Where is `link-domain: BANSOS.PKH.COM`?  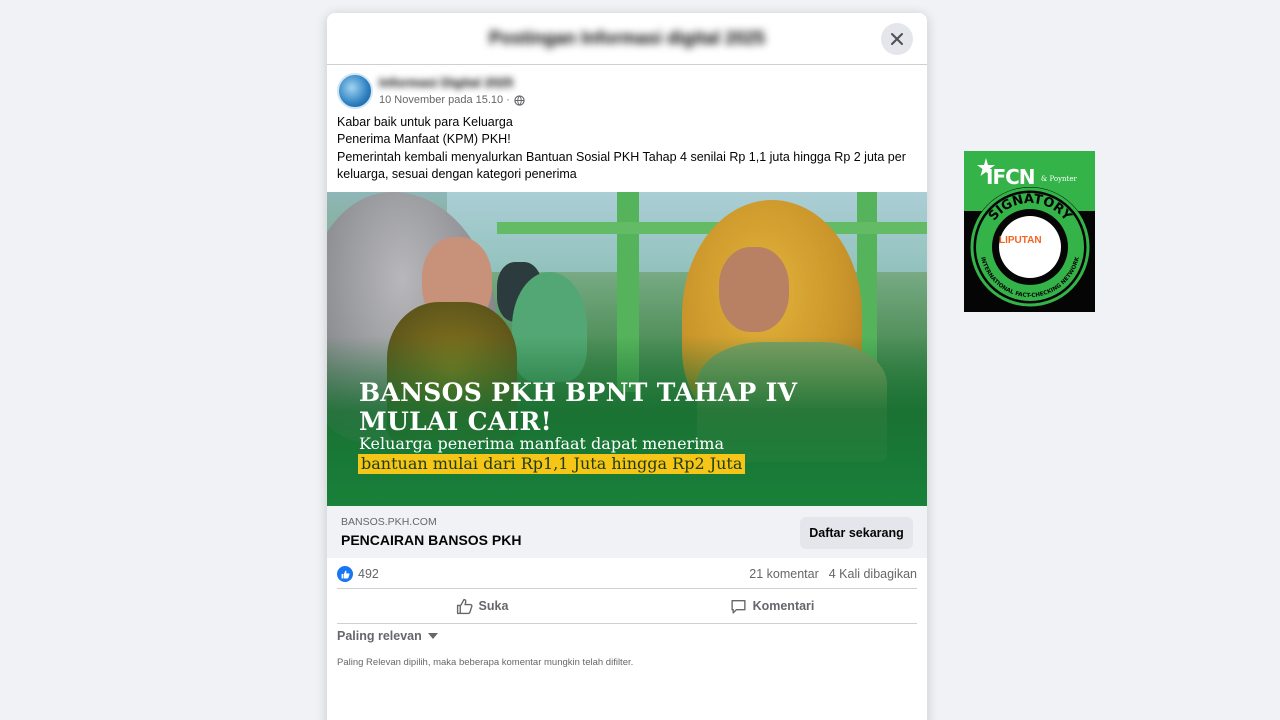 link-domain: BANSOS.PKH.COM is located at coordinates (389, 522).